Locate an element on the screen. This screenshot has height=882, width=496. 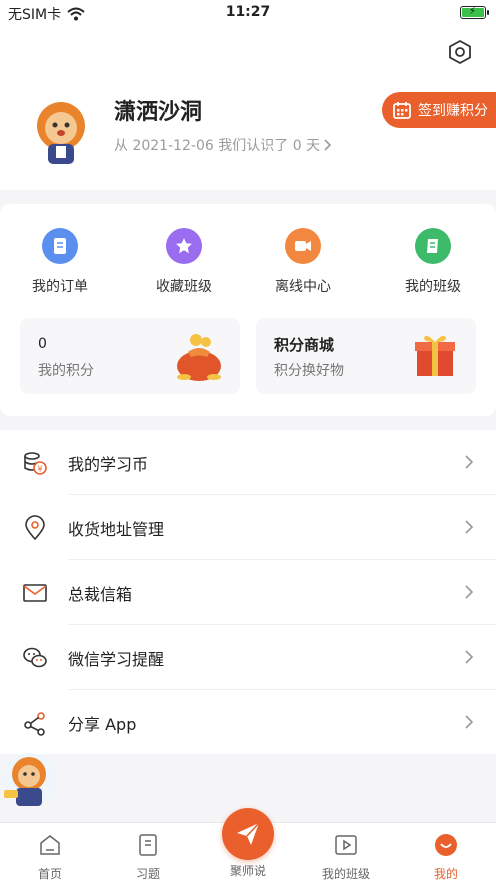
mall-subtitle: 积分换好物 is located at coordinates (309, 371).